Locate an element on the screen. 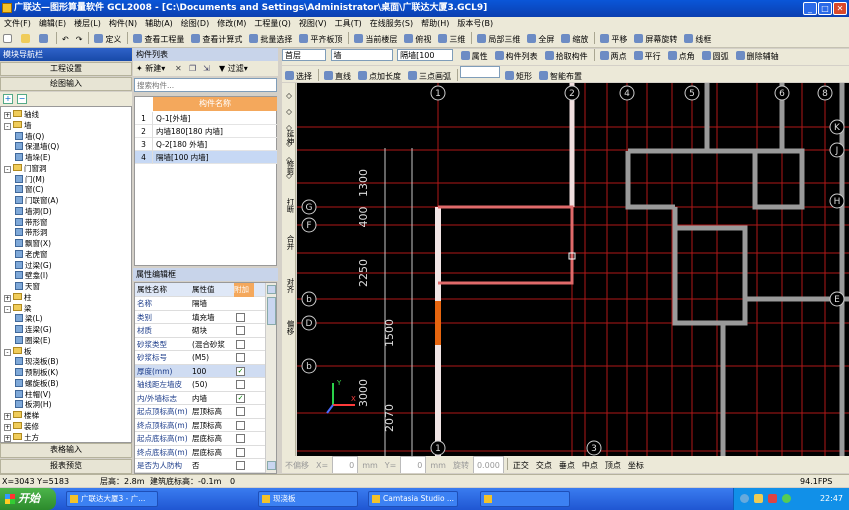 The height and width of the screenshot is (510, 849). property-value: 层底标高 is located at coordinates (213, 453).